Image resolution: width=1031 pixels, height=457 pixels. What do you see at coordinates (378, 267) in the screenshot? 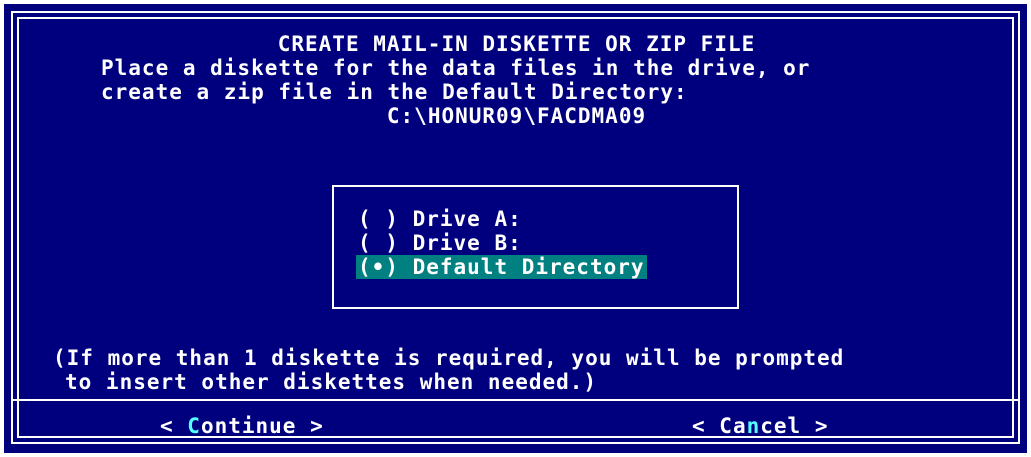
I see `radio-marker: (•)` at bounding box center [378, 267].